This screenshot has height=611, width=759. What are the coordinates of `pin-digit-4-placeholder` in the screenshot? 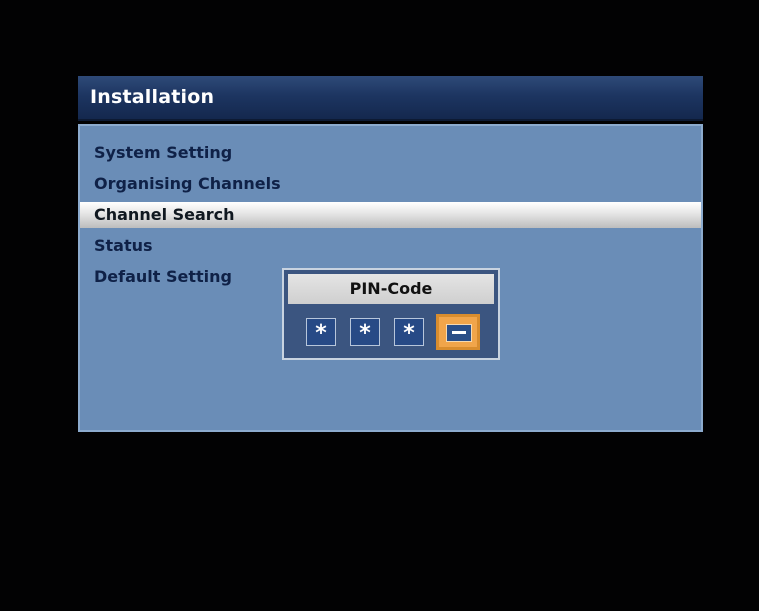 It's located at (459, 332).